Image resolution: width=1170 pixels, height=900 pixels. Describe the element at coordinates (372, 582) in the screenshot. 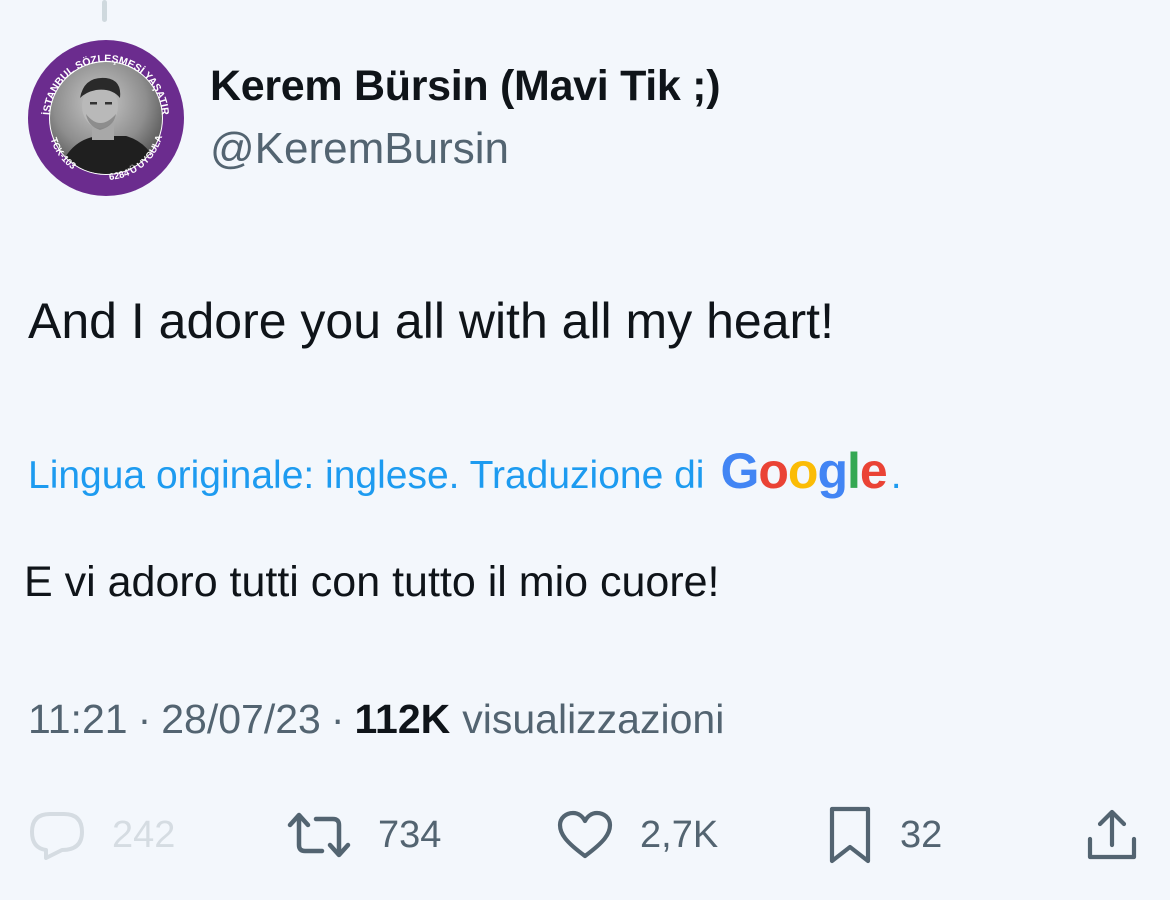

I see `translated-text: E vi adoro tutti con tutto il mio cuore!` at that location.